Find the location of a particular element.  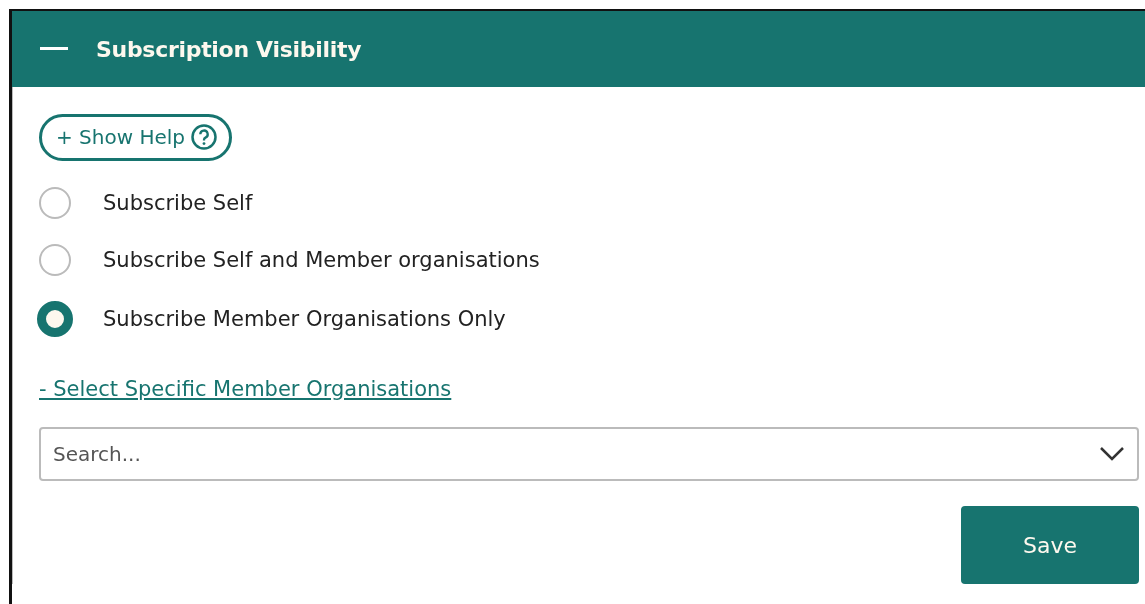

chevron-down-icon is located at coordinates (1112, 454).